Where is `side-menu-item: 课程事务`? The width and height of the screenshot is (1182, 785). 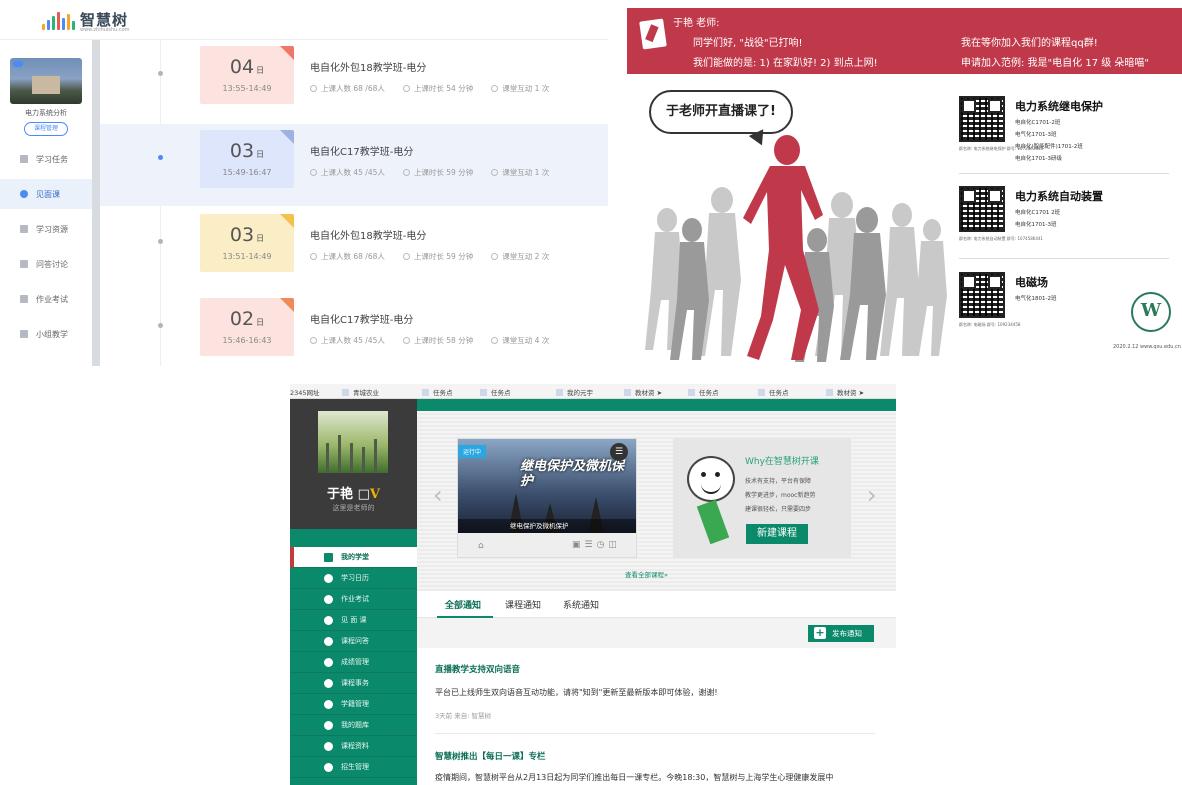 side-menu-item: 课程事务 is located at coordinates (353, 683).